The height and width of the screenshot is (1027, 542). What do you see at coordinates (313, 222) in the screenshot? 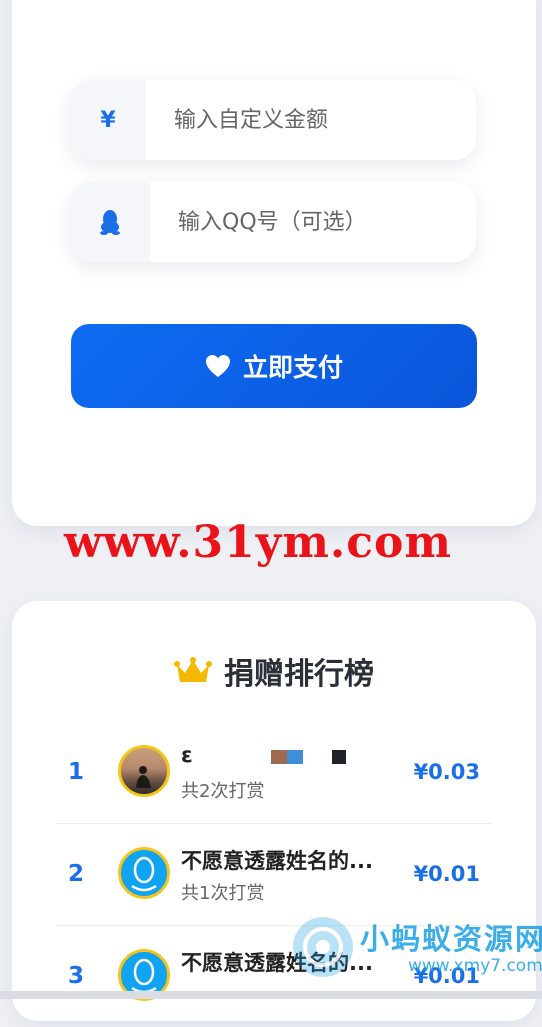
I see `qq-number-input` at bounding box center [313, 222].